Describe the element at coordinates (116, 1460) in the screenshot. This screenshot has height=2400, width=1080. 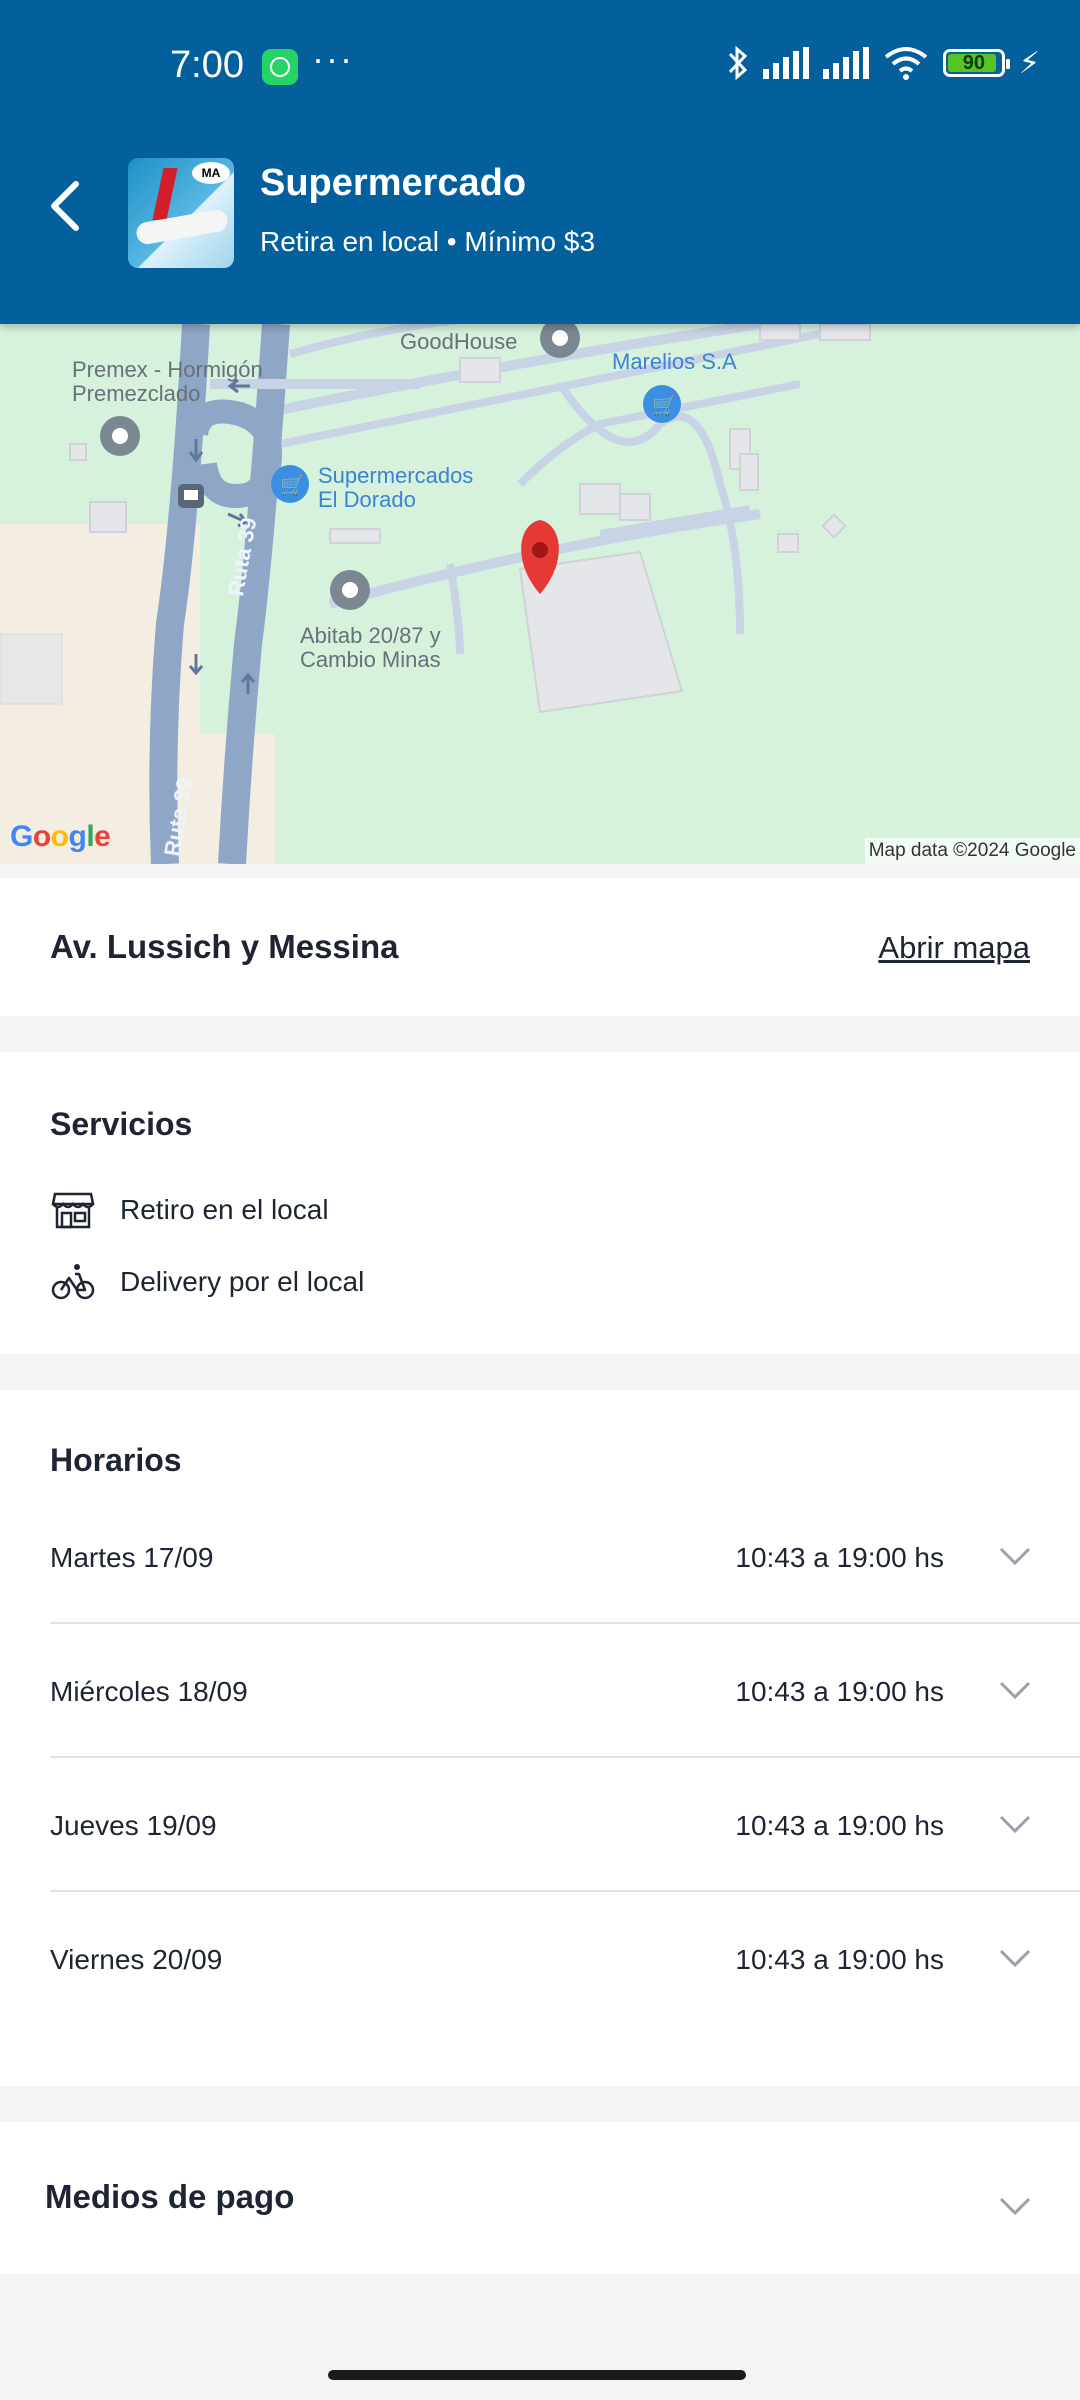
I see `hours-title: Horarios` at that location.